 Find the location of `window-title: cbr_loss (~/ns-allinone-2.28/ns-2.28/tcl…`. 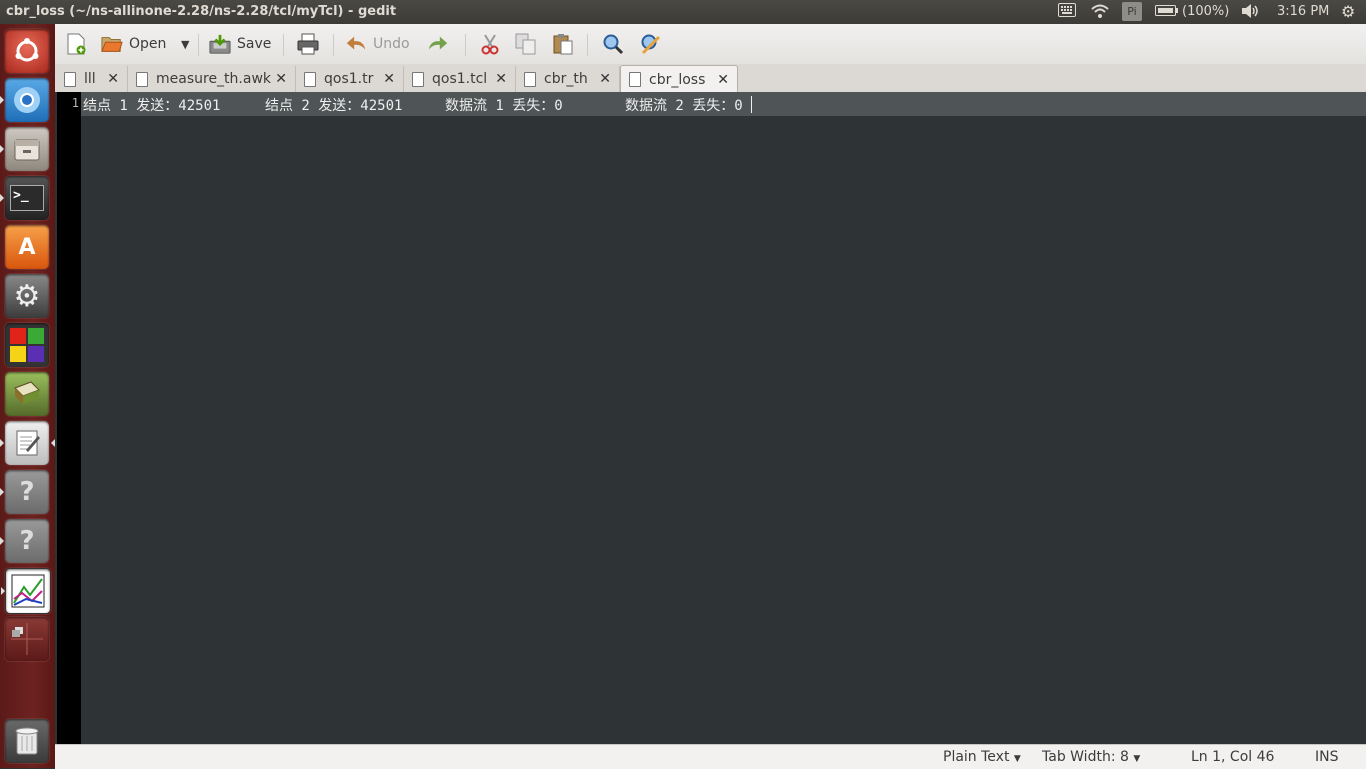

window-title: cbr_loss (~/ns-allinone-2.28/ns-2.28/tcl… is located at coordinates (201, 11).